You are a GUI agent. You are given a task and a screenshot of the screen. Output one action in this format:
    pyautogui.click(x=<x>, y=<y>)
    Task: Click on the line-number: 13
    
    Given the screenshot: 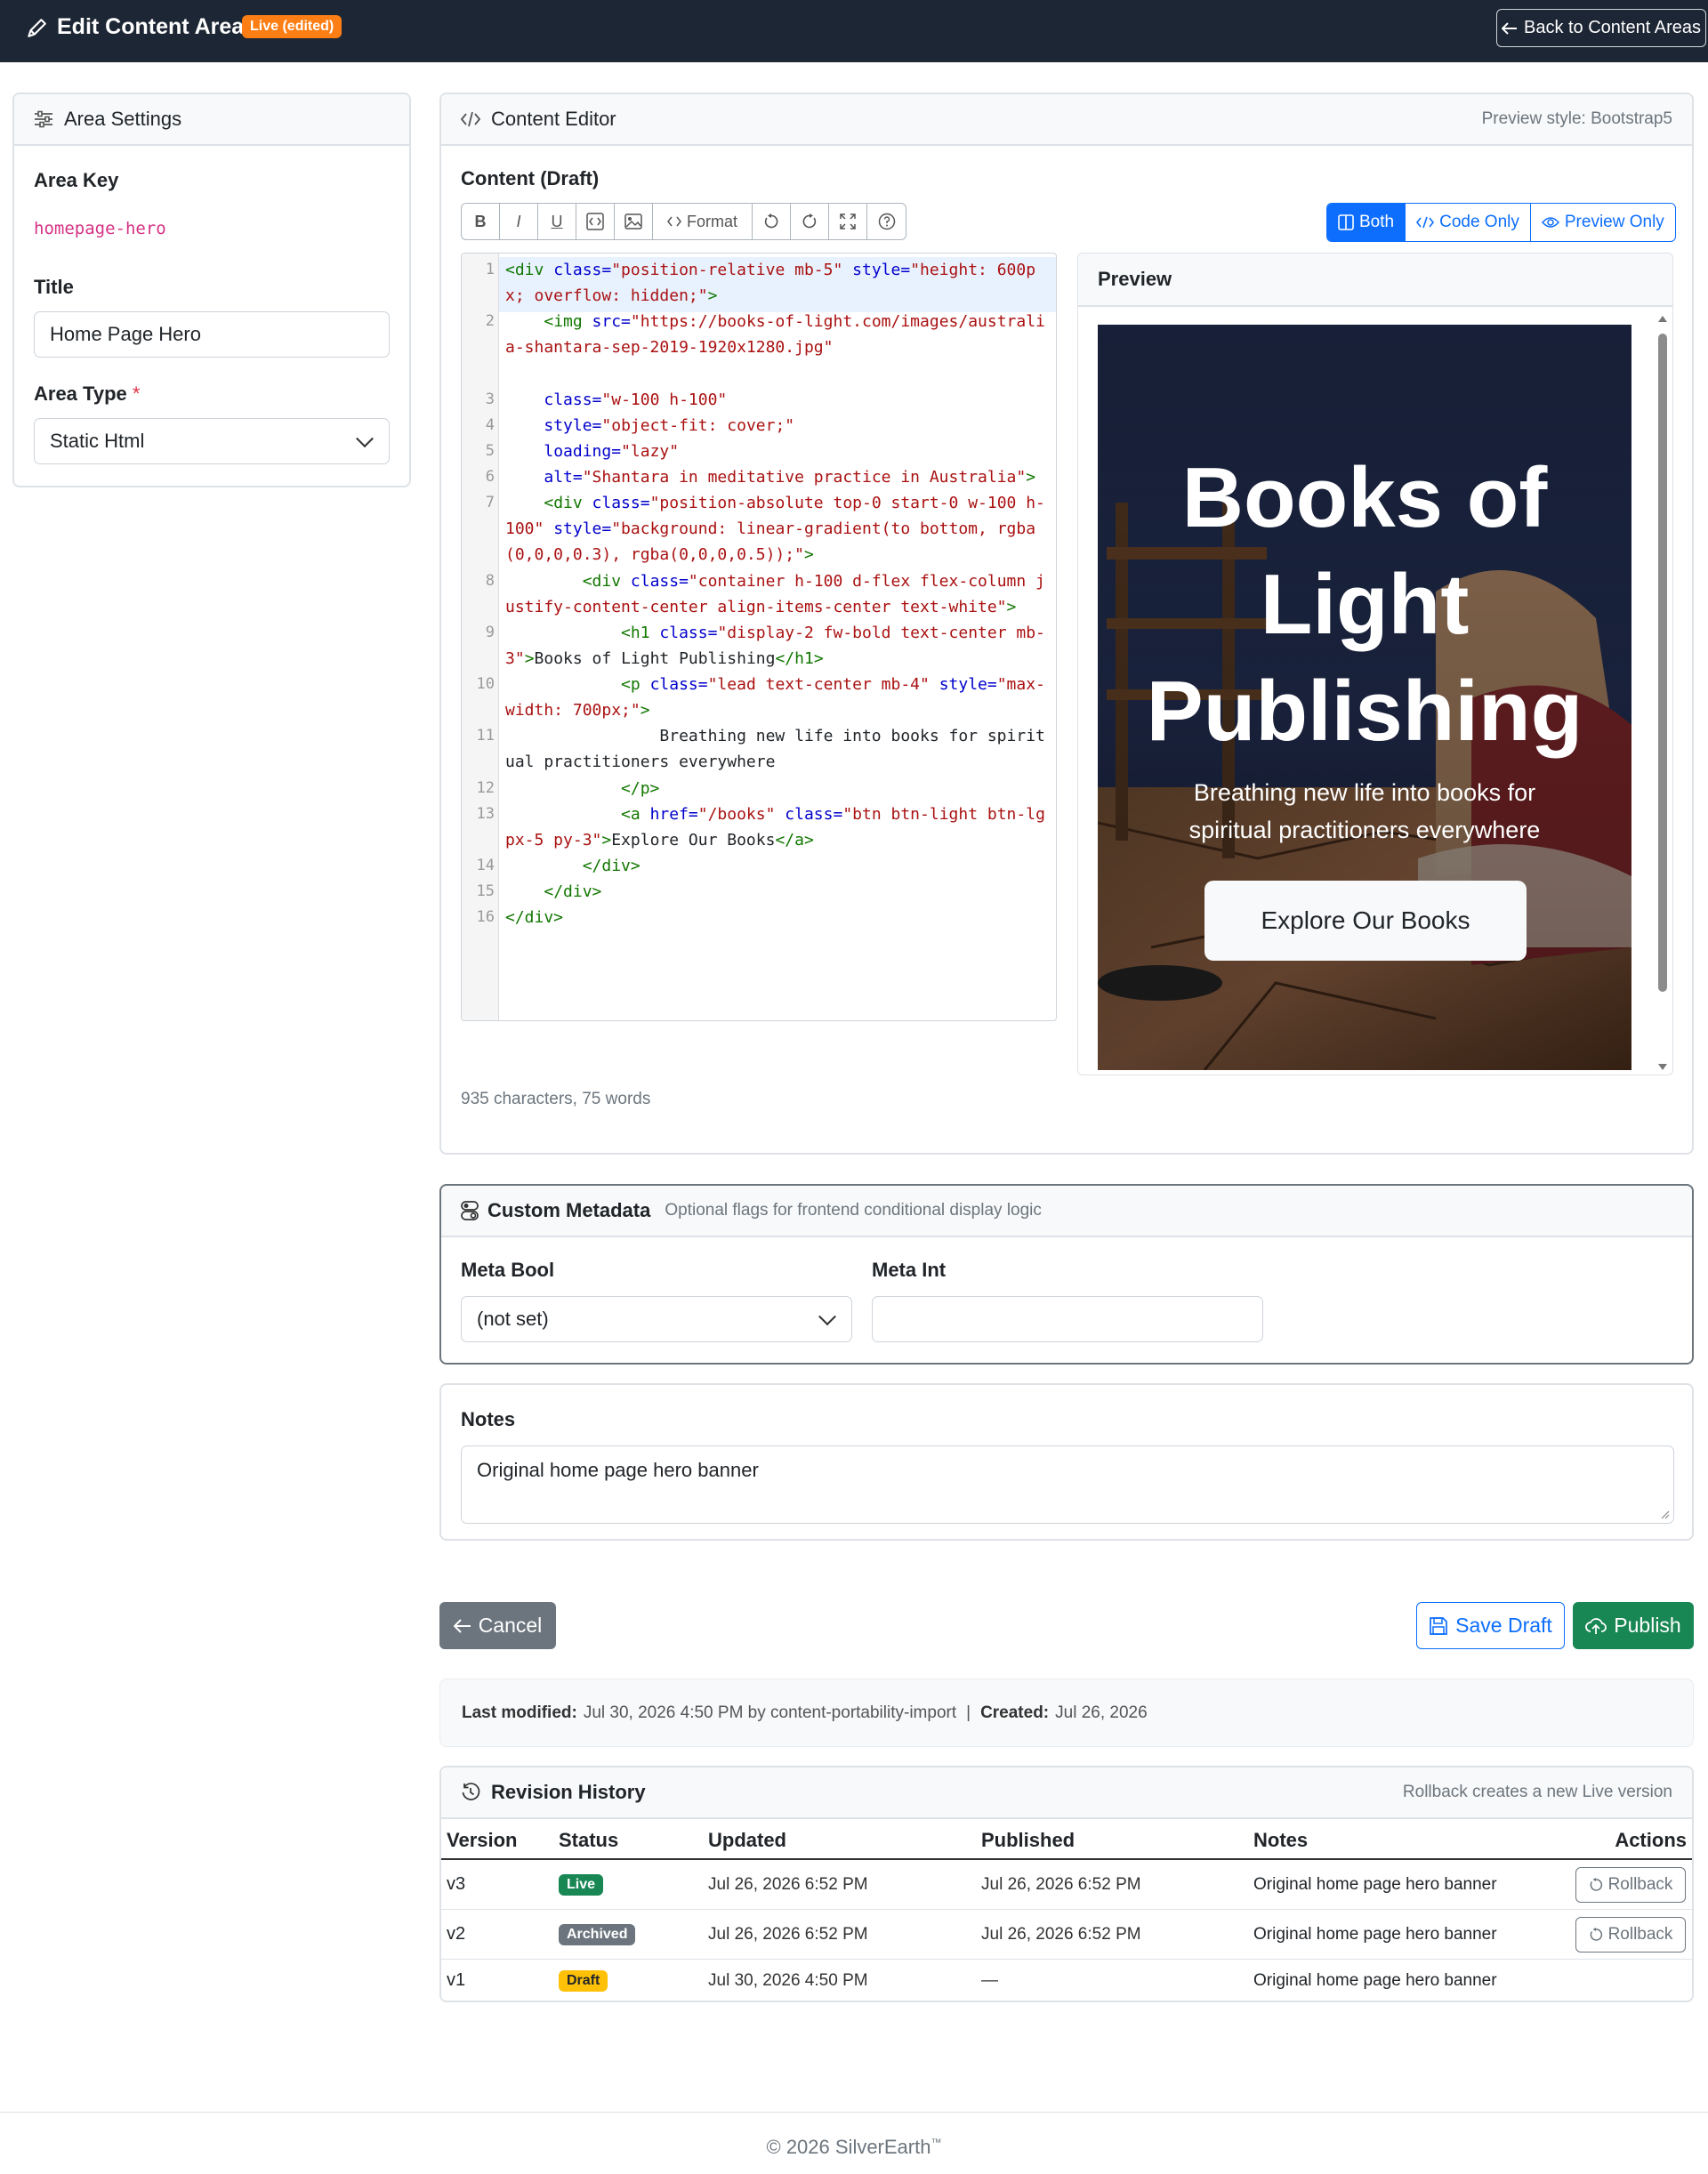 What is the action you would take?
    pyautogui.click(x=485, y=814)
    